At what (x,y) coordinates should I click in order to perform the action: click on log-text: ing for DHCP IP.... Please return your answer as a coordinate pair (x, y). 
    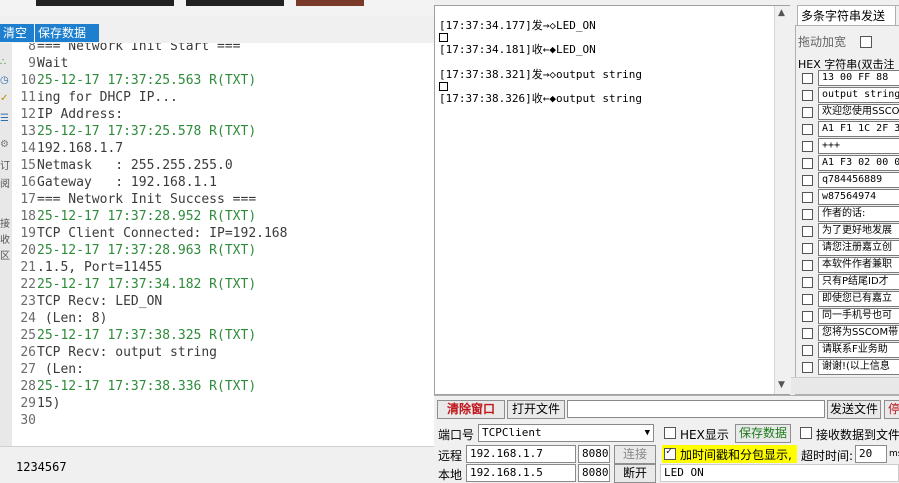
    Looking at the image, I should click on (107, 97).